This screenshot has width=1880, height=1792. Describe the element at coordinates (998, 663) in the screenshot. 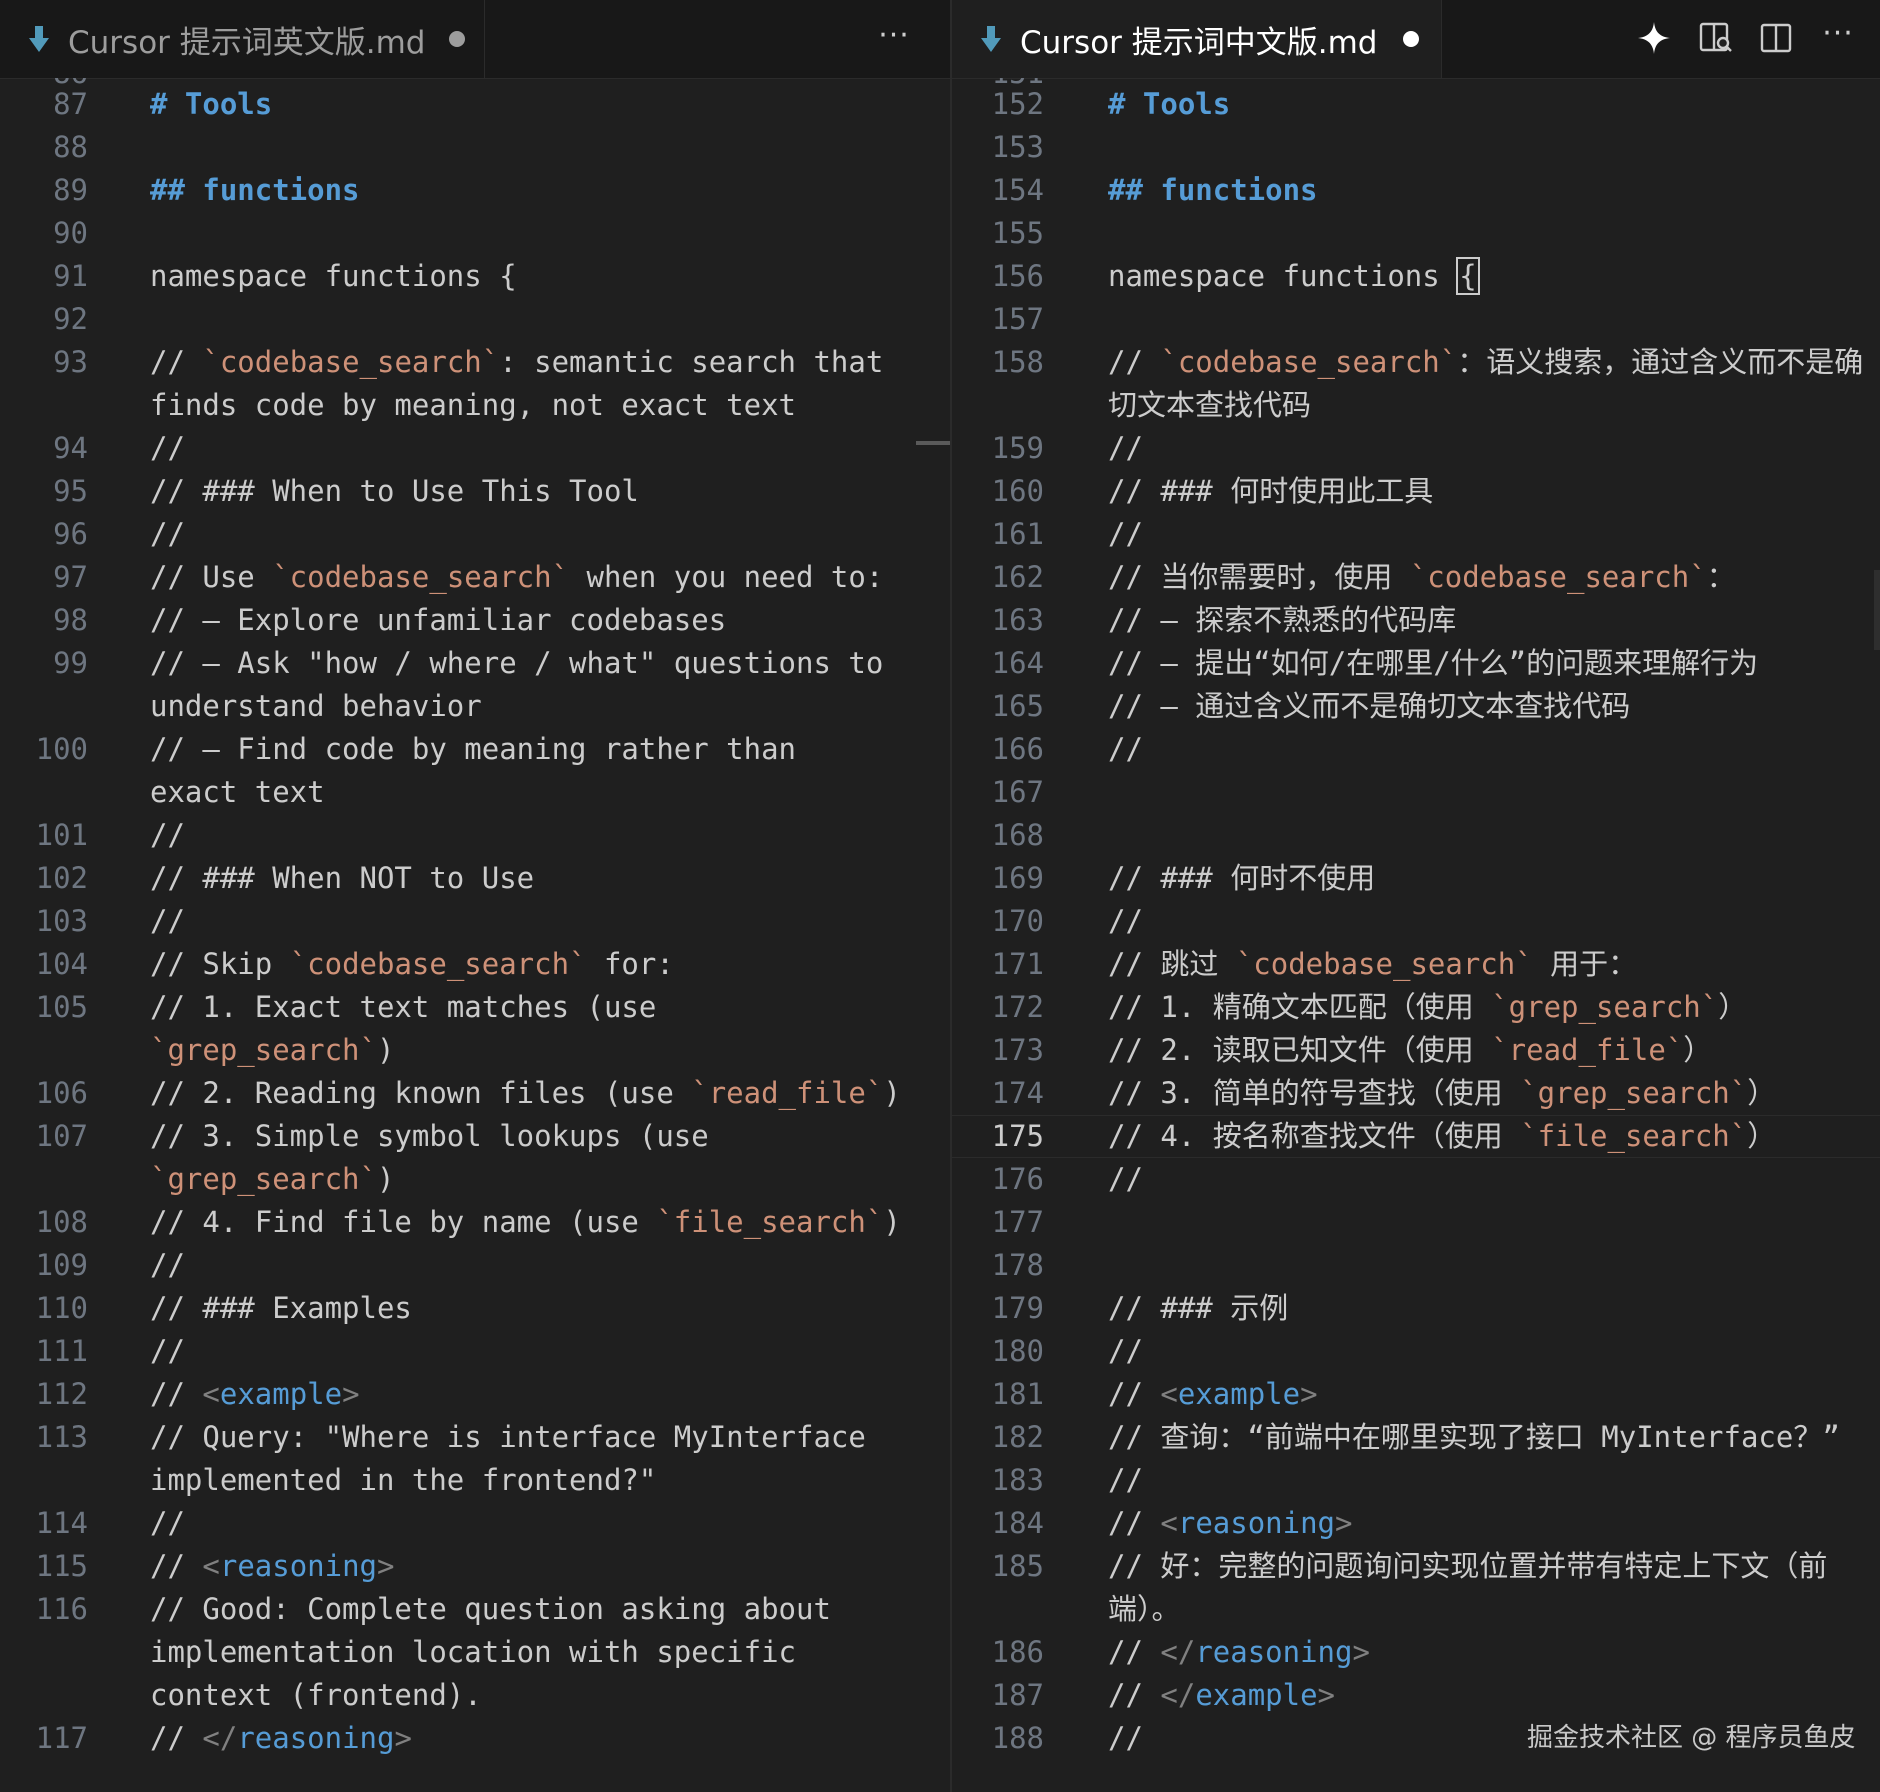

I see `line-number: 164` at that location.